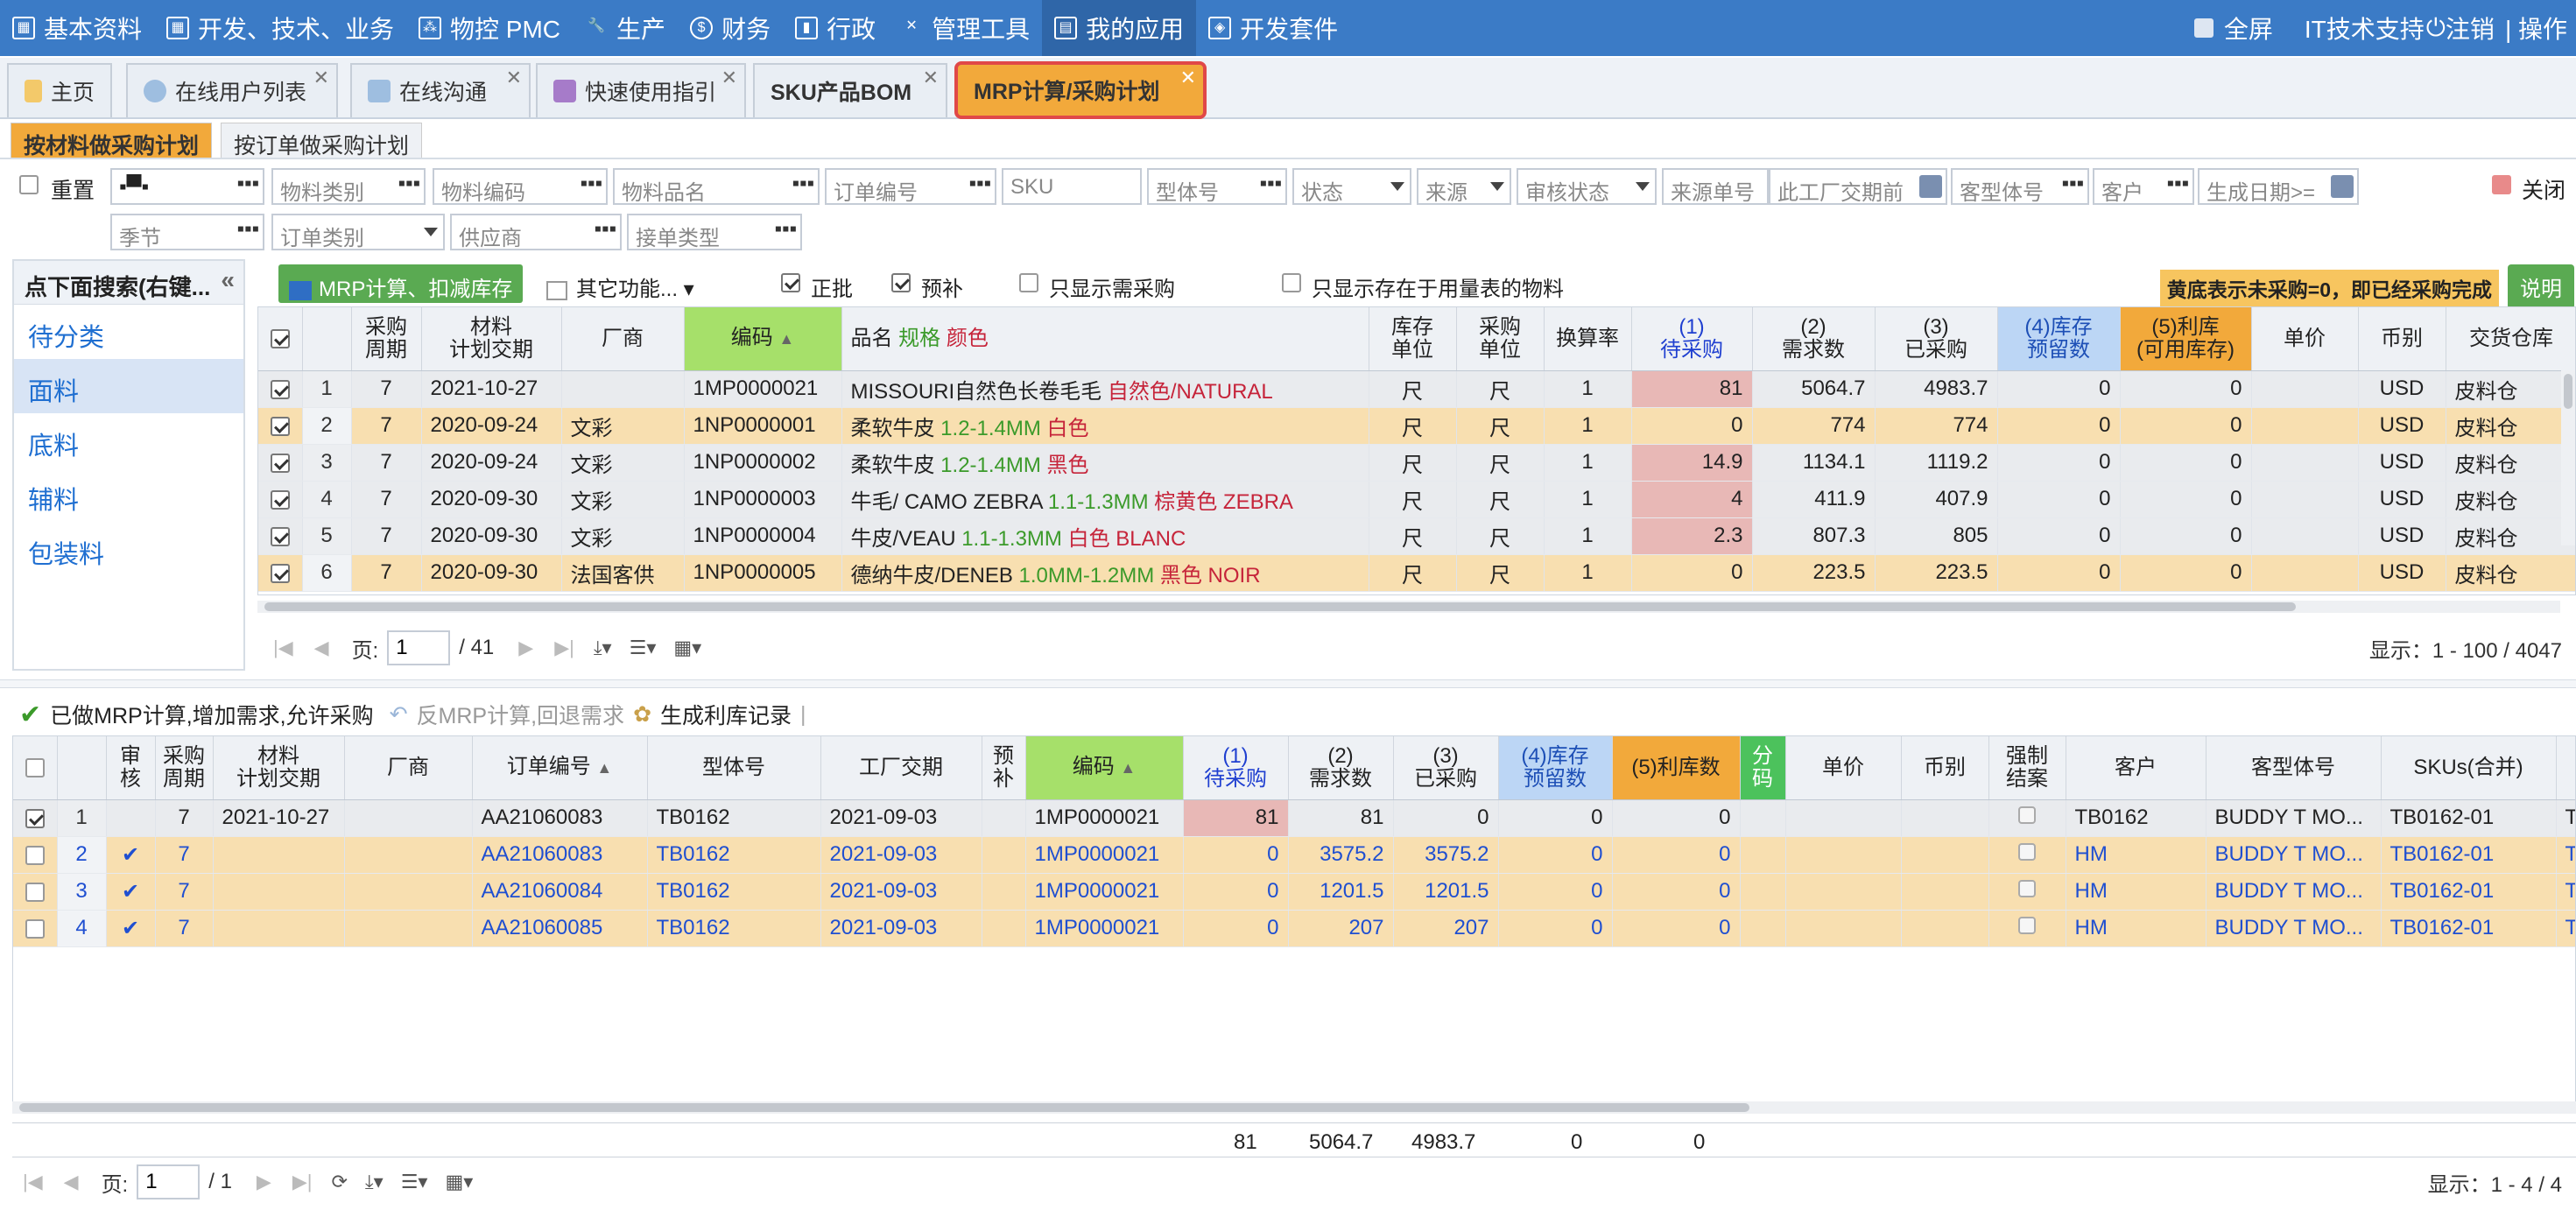  What do you see at coordinates (1413, 339) in the screenshot?
I see `col-stock-unit: 库存 单位` at bounding box center [1413, 339].